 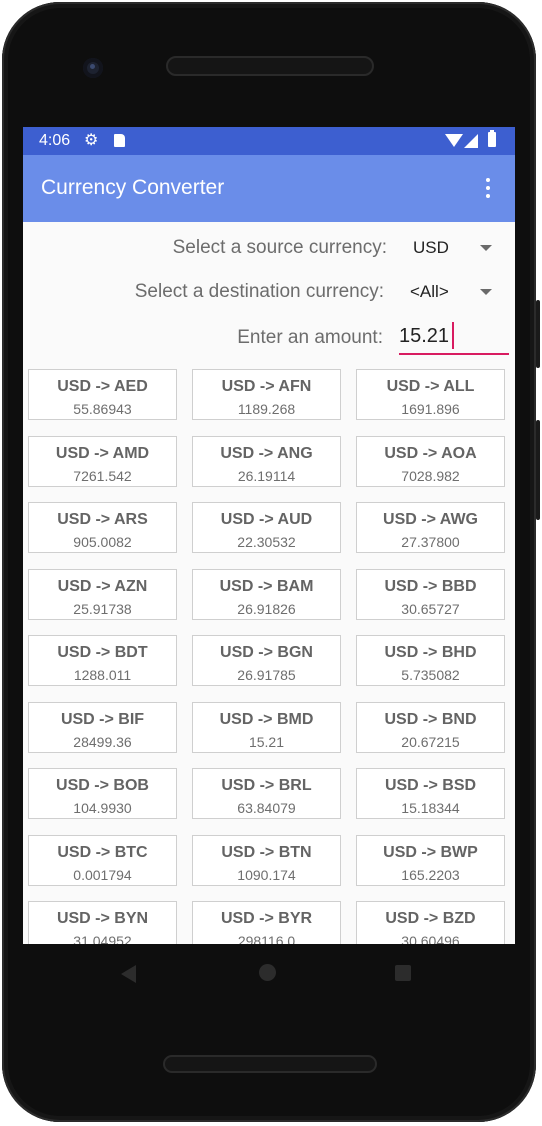 I want to click on text-cursor, so click(x=453, y=335).